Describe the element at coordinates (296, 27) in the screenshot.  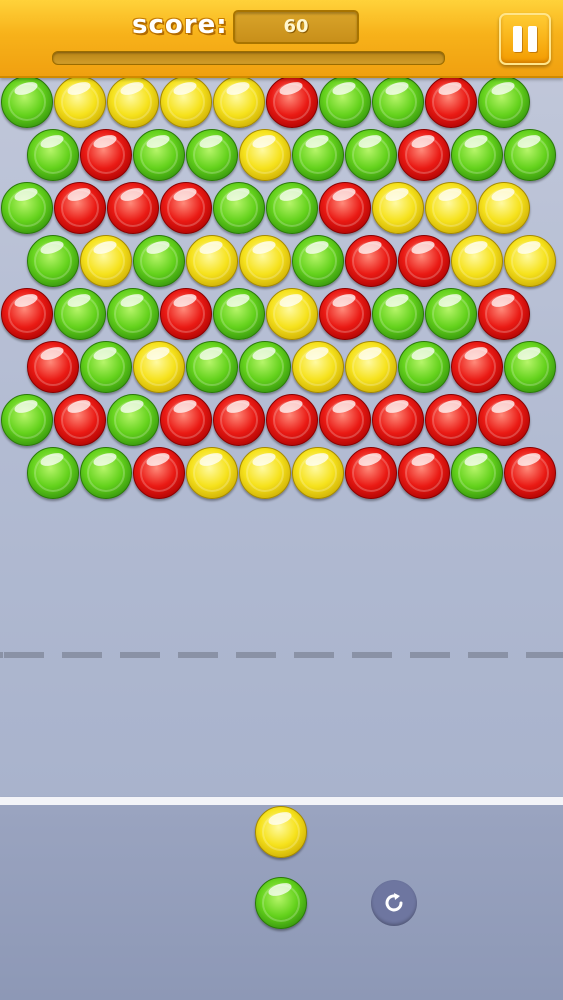
I see `score-value: 60` at that location.